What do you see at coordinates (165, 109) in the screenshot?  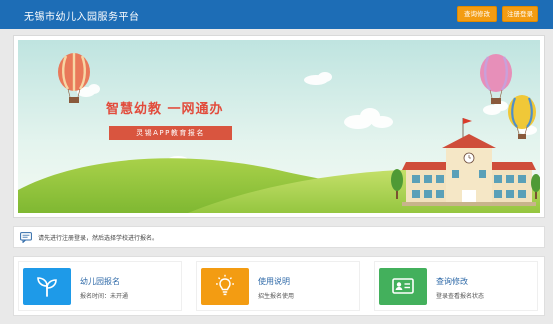 I see `banner-slogan: 智慧幼教 一网通办` at bounding box center [165, 109].